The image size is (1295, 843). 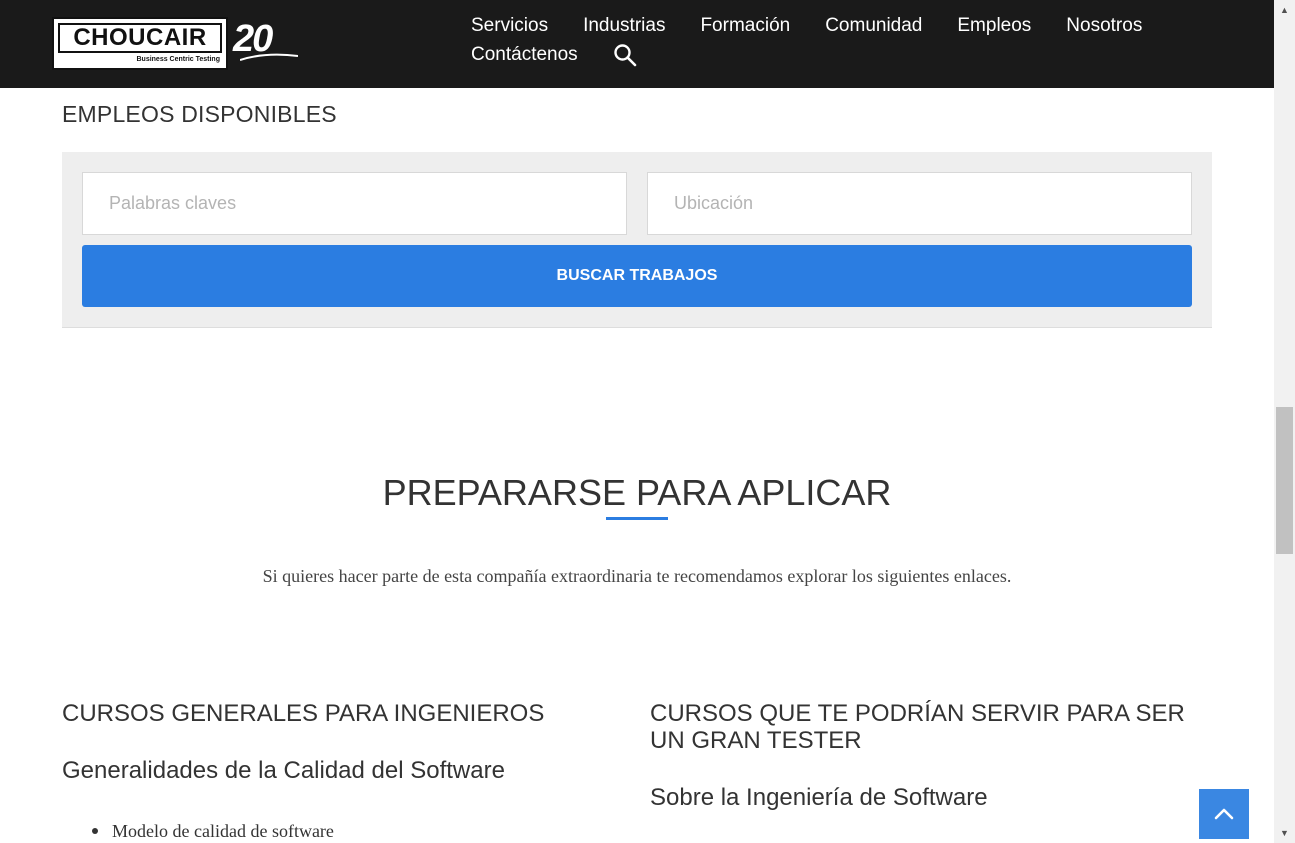 What do you see at coordinates (303, 713) in the screenshot?
I see `general-courses-heading: CURSOS GENERALES PARA INGENIEROS` at bounding box center [303, 713].